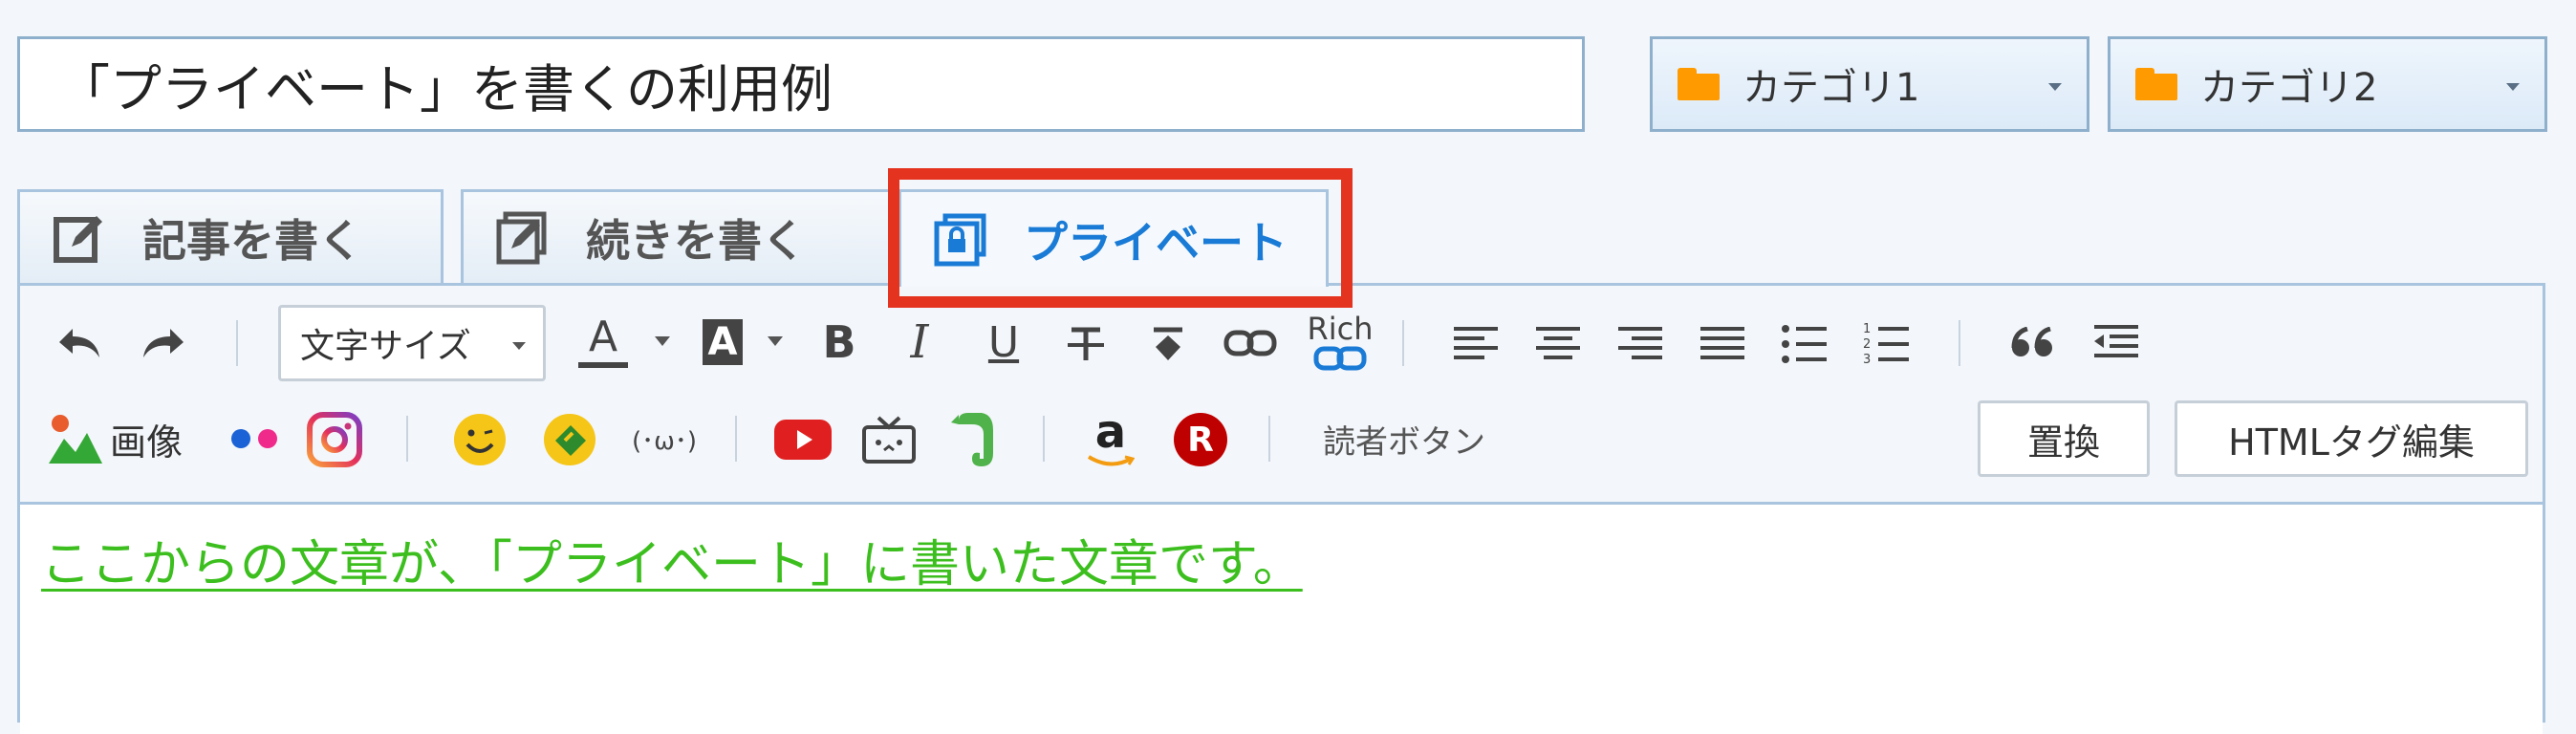  What do you see at coordinates (696, 240) in the screenshot?
I see `tab-label: 続きを書く` at bounding box center [696, 240].